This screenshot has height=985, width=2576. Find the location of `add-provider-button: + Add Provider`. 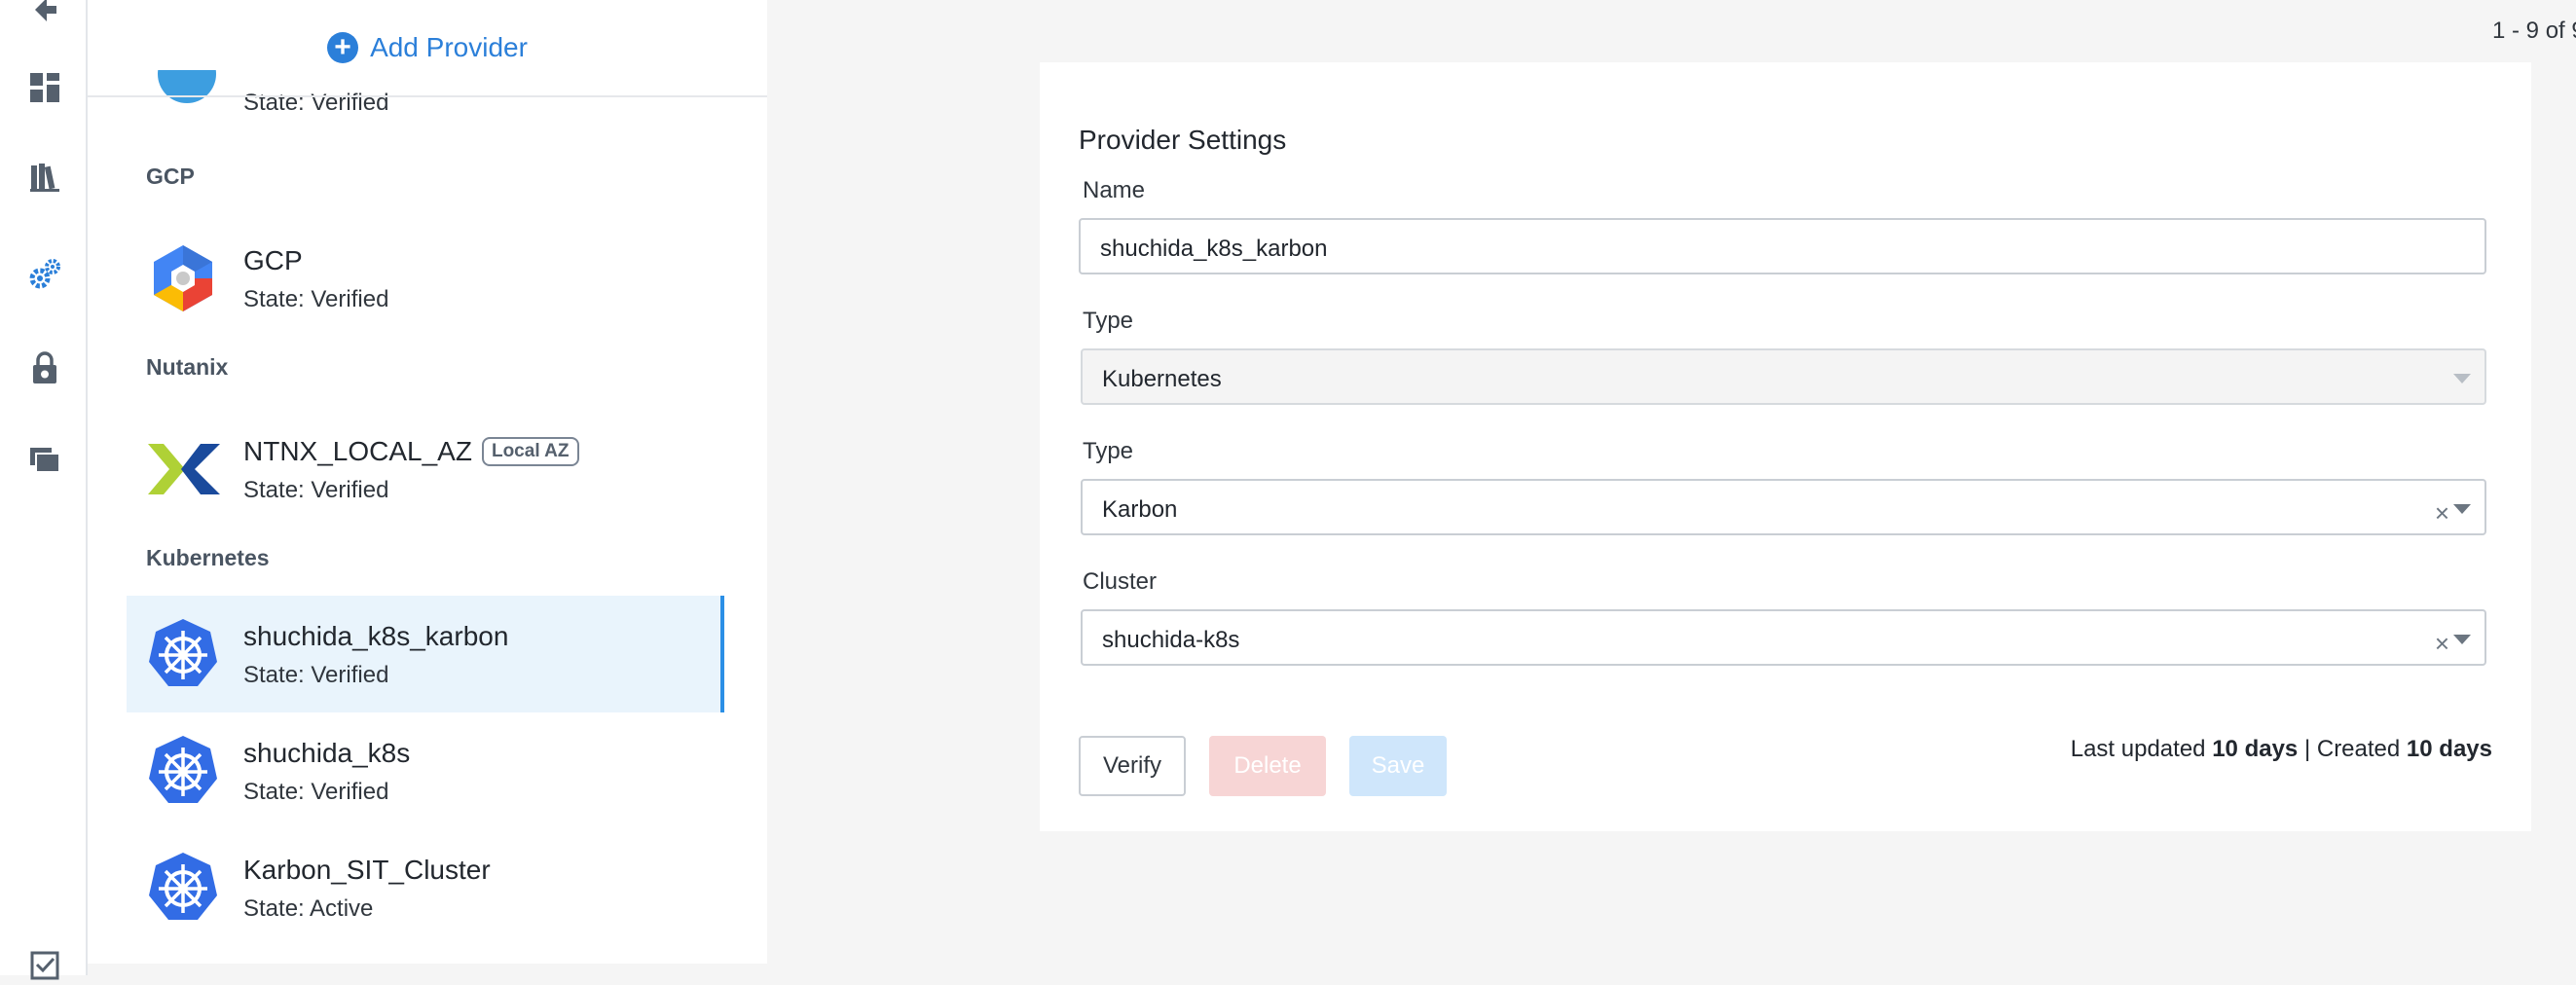

add-provider-button: + Add Provider is located at coordinates (427, 49).